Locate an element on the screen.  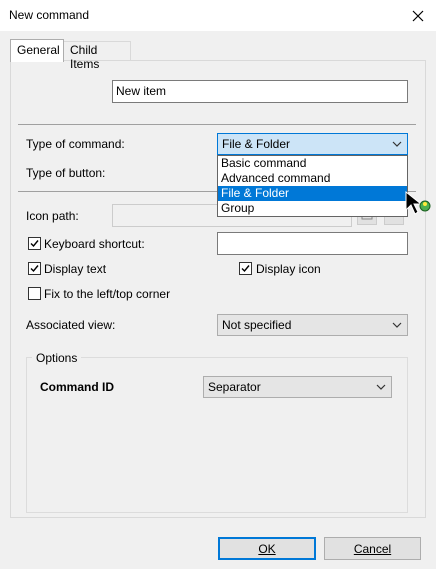
options-group-title: Options is located at coordinates (57, 358).